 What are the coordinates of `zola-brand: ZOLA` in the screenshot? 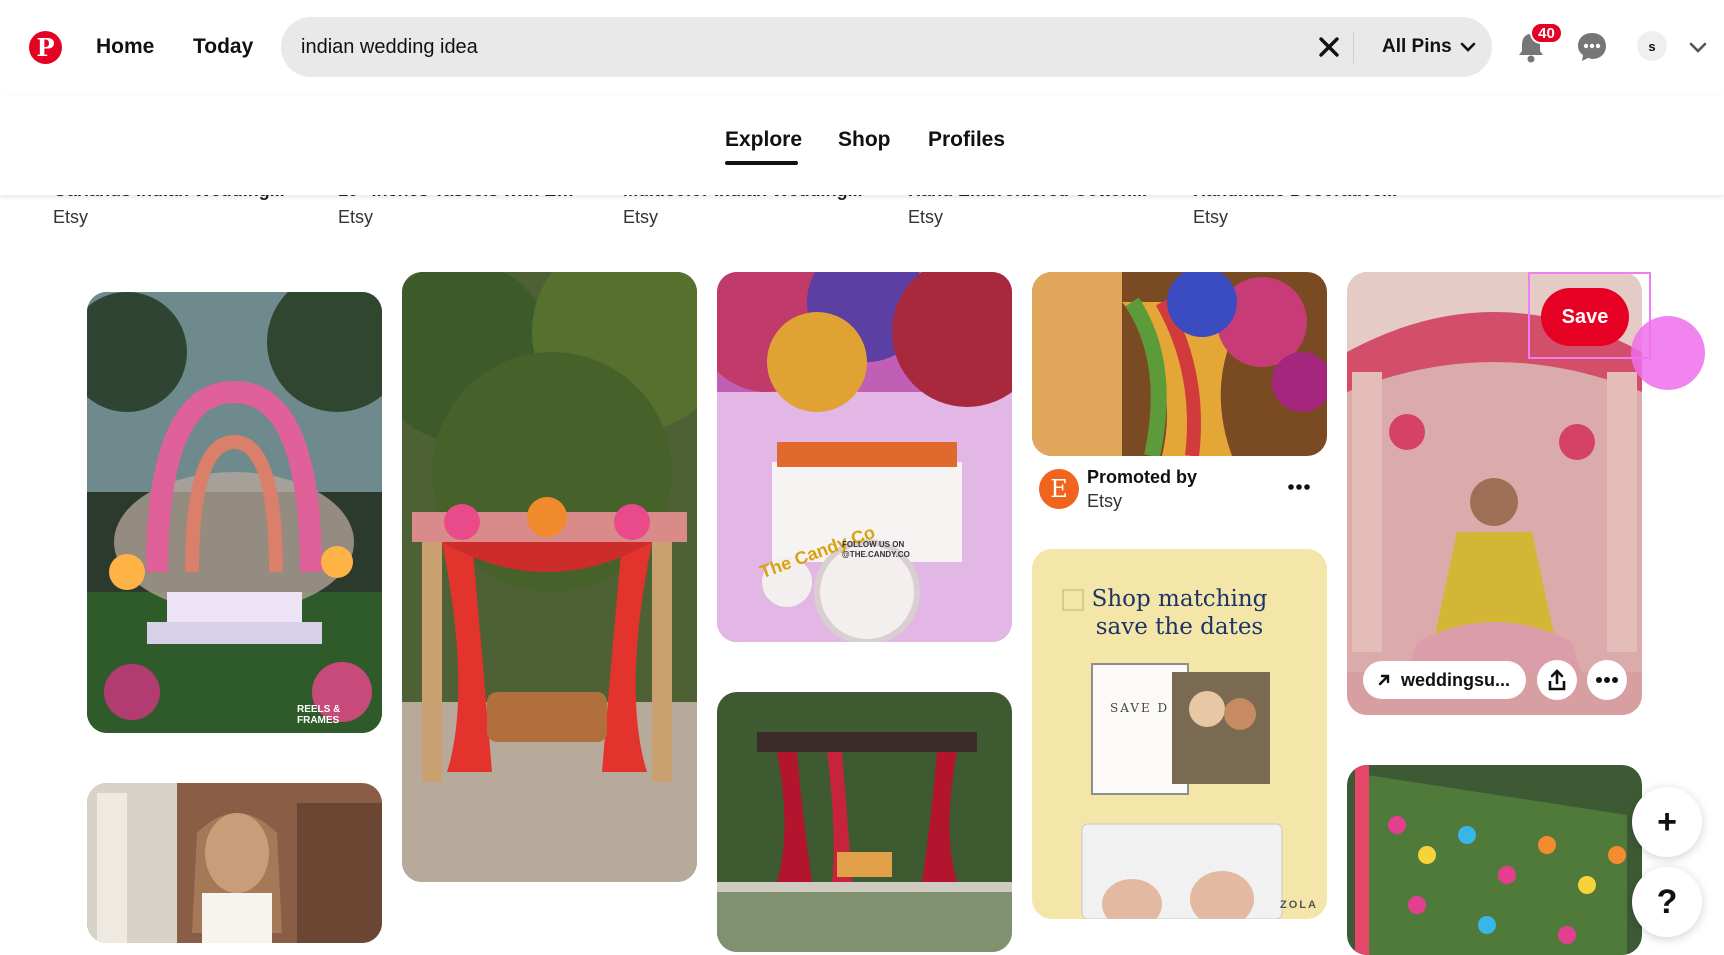 It's located at (1299, 905).